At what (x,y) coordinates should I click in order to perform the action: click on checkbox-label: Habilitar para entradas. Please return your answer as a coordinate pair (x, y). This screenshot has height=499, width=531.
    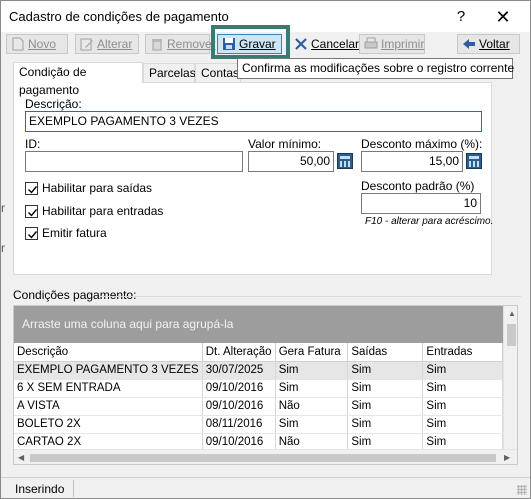
    Looking at the image, I should click on (103, 211).